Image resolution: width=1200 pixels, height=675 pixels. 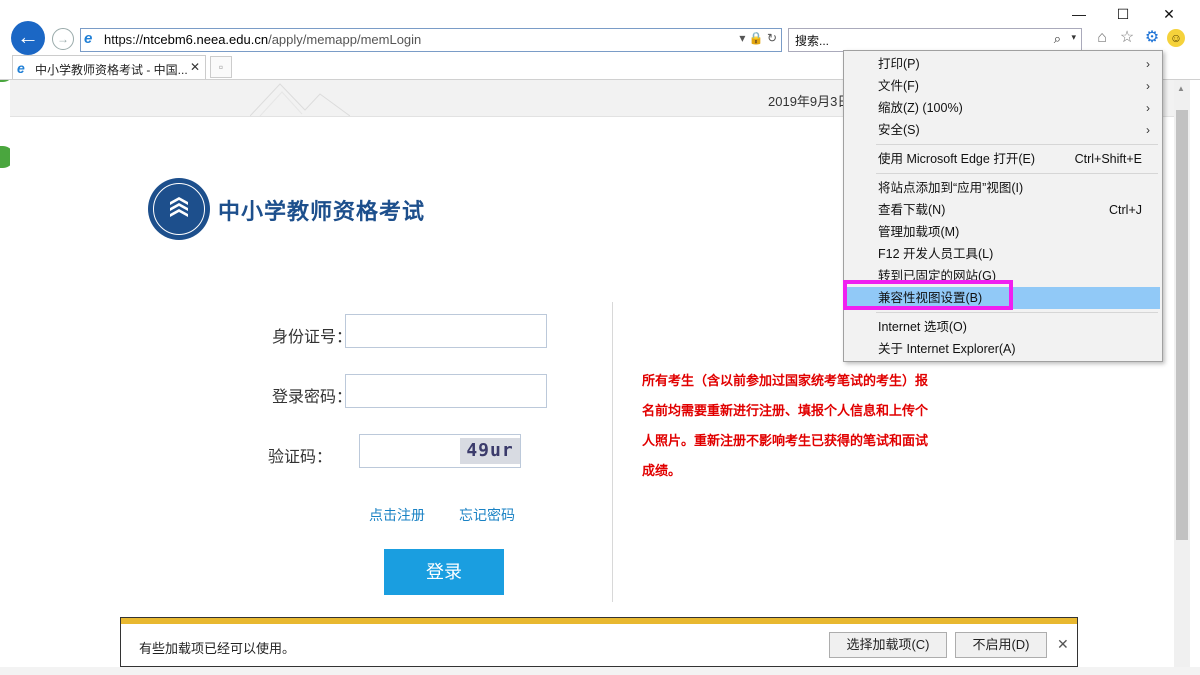 What do you see at coordinates (1176, 38) in the screenshot?
I see `smiley-icon: ☺` at bounding box center [1176, 38].